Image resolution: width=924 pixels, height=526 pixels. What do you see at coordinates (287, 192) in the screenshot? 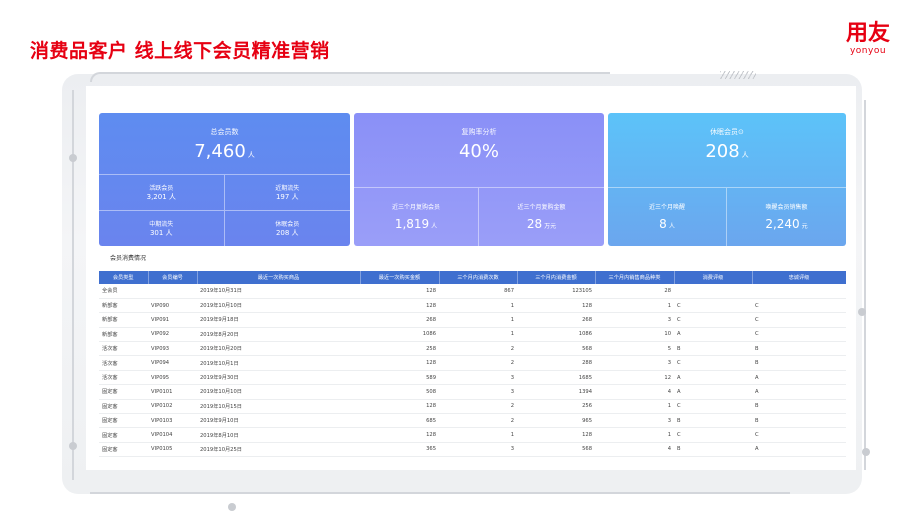
I see `recent-churn-cell: 近期流失 197 人` at bounding box center [287, 192].